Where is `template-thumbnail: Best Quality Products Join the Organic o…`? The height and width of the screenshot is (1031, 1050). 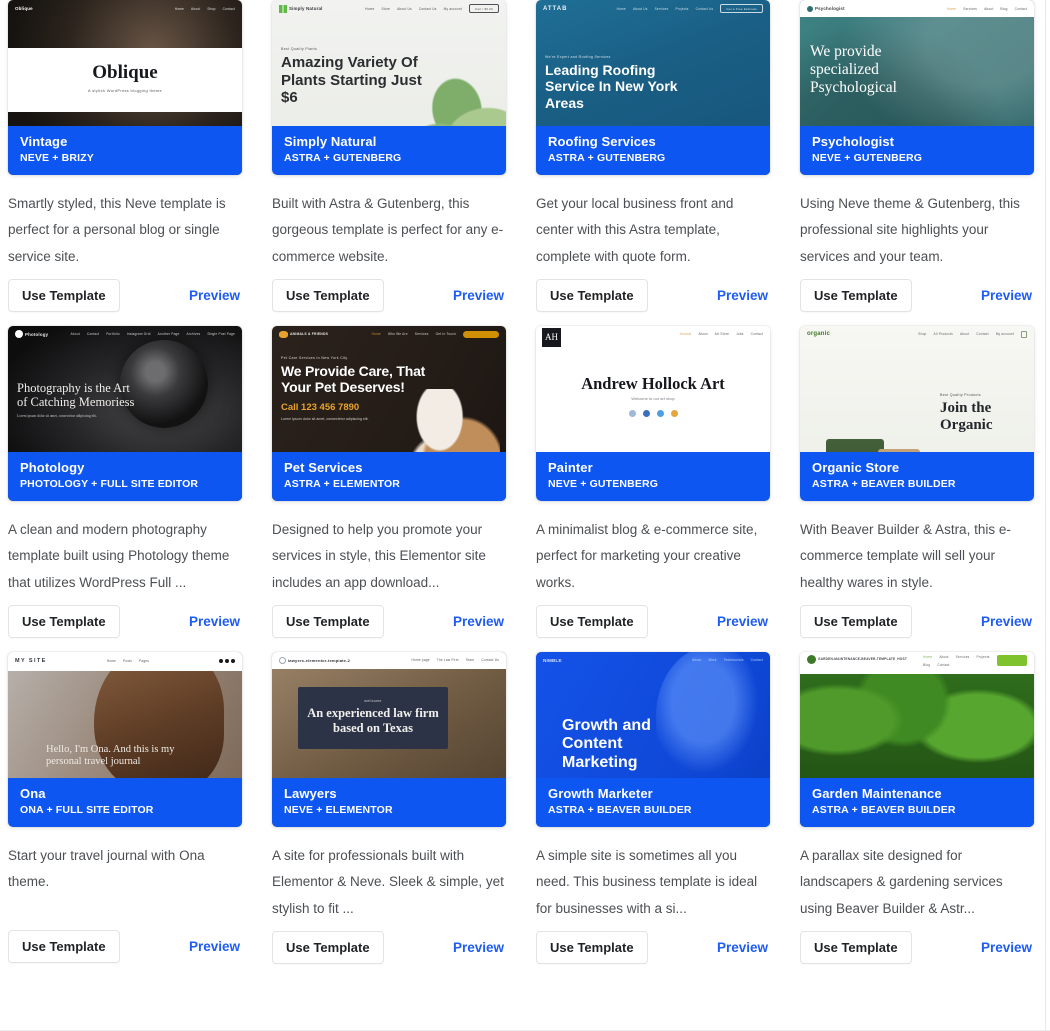 template-thumbnail: Best Quality Products Join the Organic o… is located at coordinates (917, 413).